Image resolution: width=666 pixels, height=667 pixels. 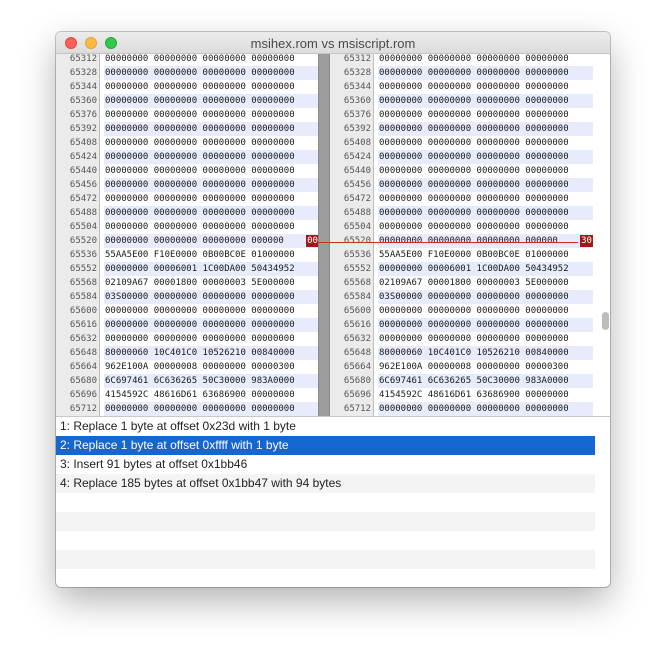 I want to click on offset-label: 65392, so click(x=357, y=129).